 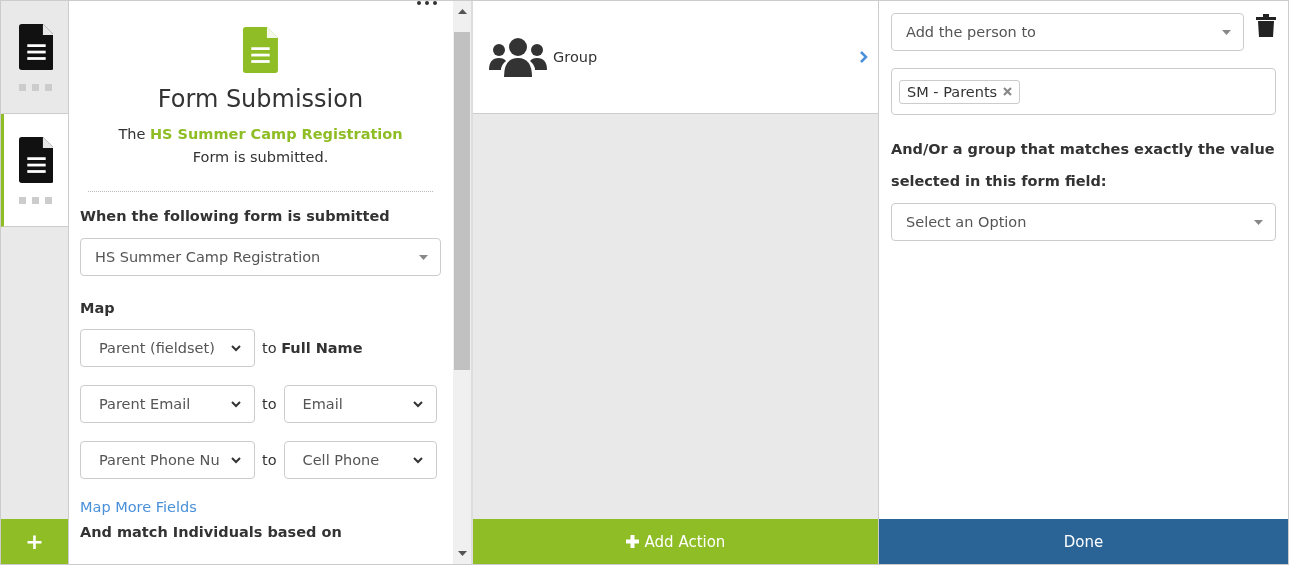 What do you see at coordinates (576, 57) in the screenshot?
I see `action-label: Group` at bounding box center [576, 57].